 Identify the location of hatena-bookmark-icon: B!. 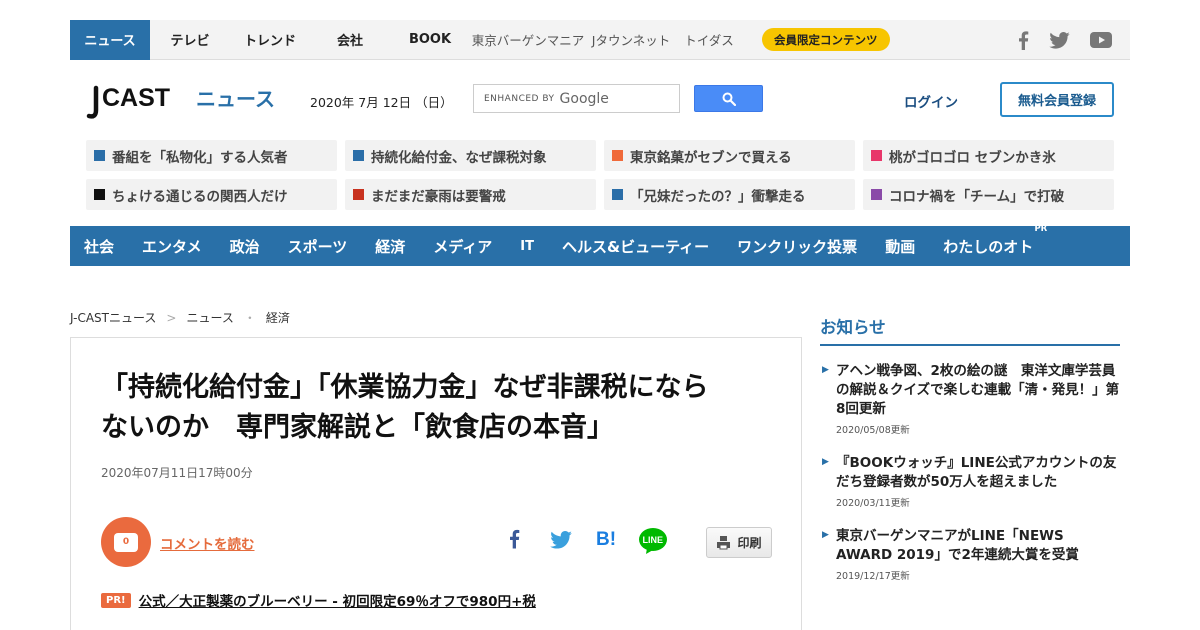
(607, 540).